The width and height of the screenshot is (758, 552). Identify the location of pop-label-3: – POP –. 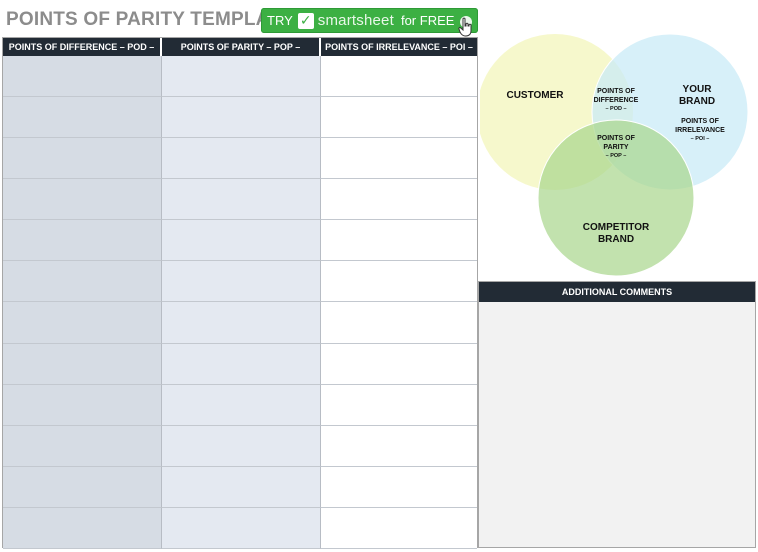
(616, 156).